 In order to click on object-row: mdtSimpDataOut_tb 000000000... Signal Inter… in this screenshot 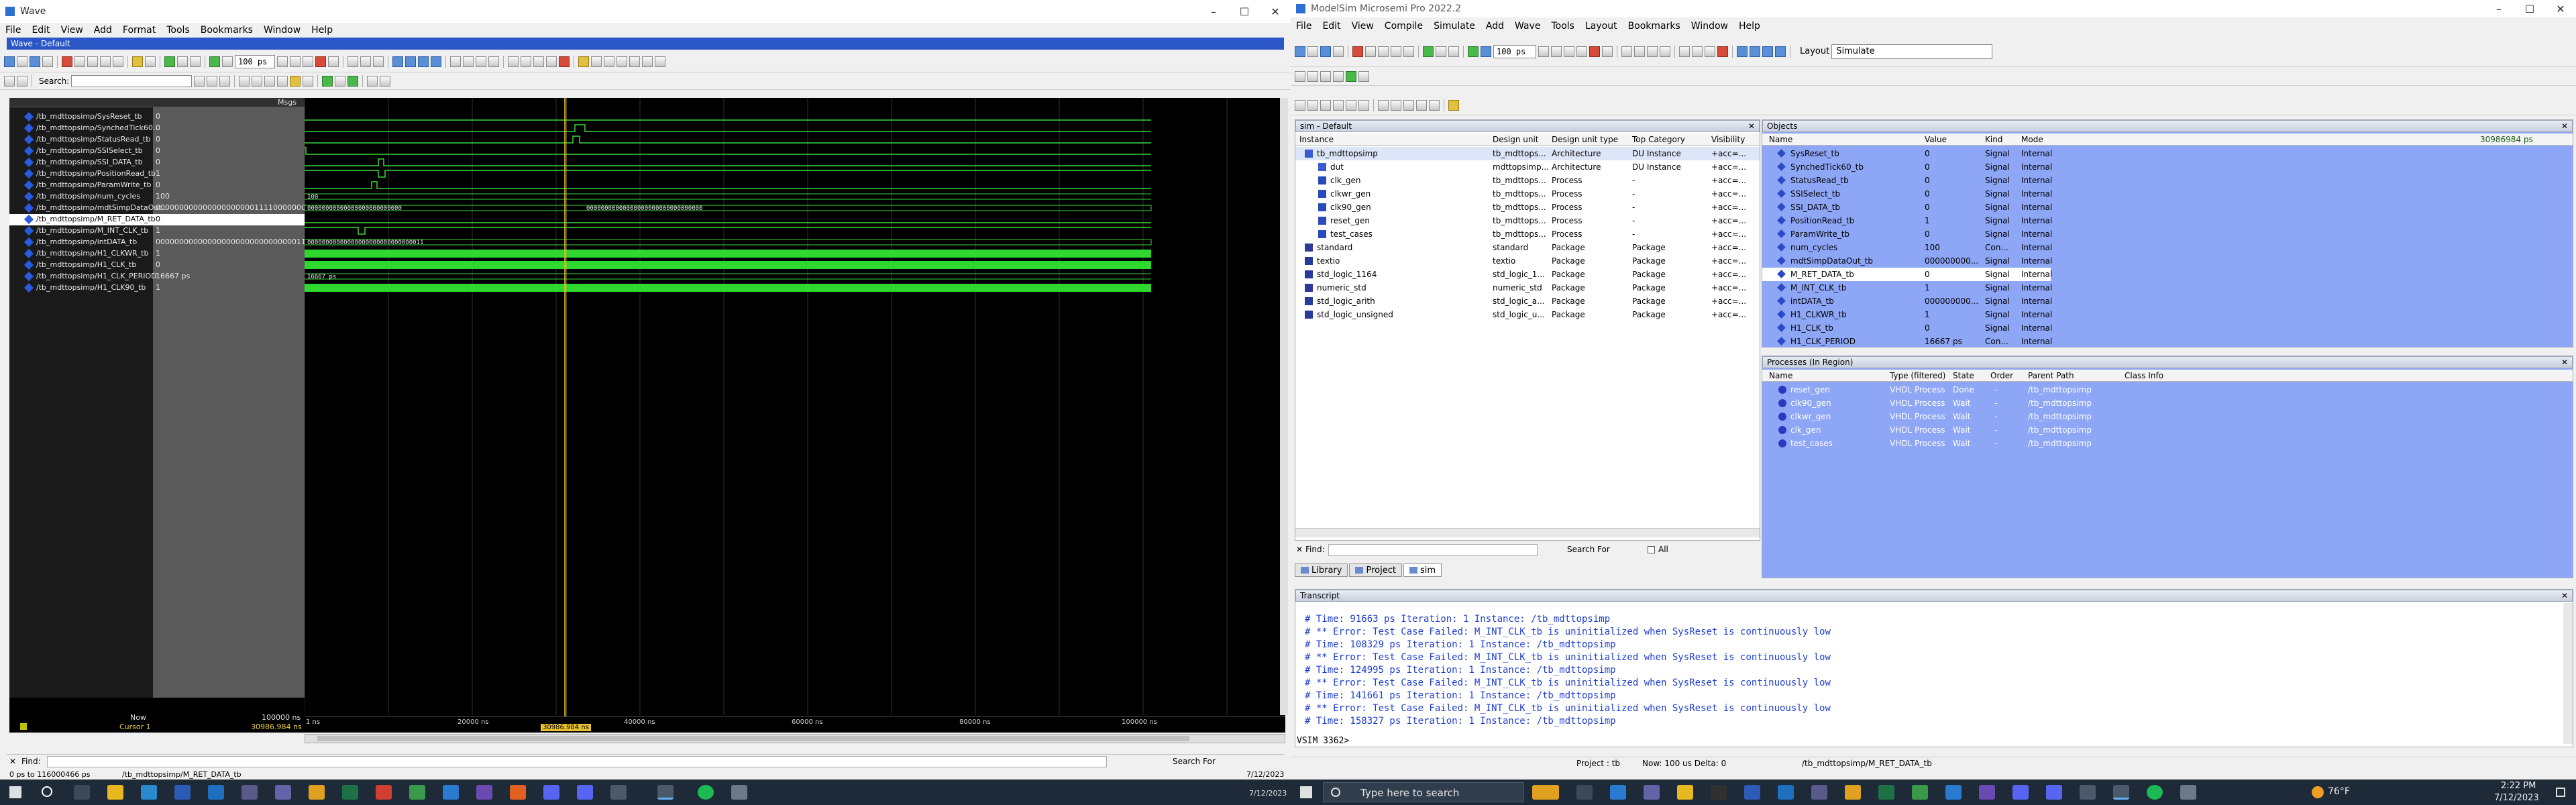, I will do `click(1907, 261)`.